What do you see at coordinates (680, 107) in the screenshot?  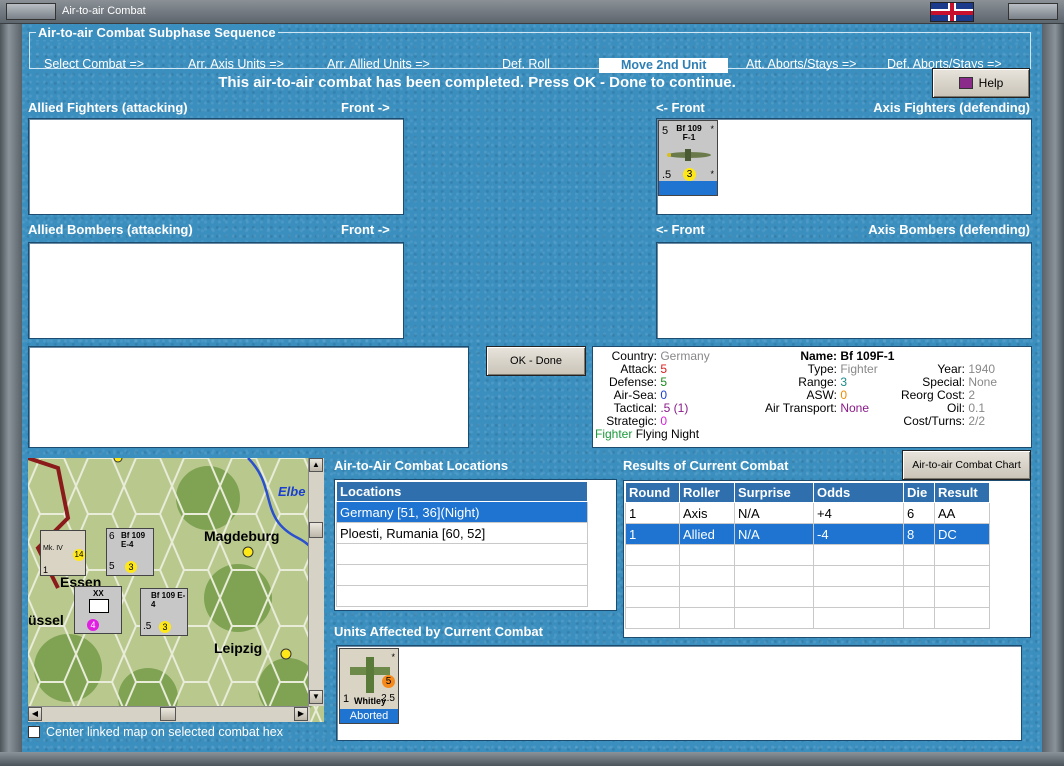 I see `front-left-label: <- Front` at bounding box center [680, 107].